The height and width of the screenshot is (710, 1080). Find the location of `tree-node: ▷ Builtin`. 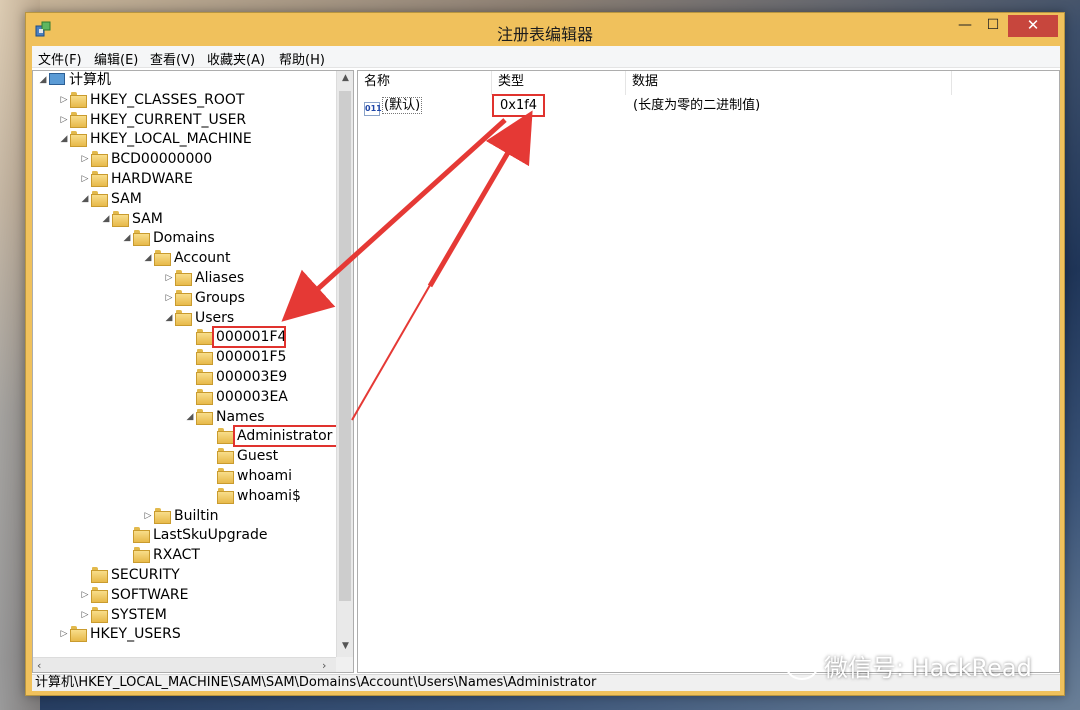

tree-node: ▷ Builtin is located at coordinates (180, 516).